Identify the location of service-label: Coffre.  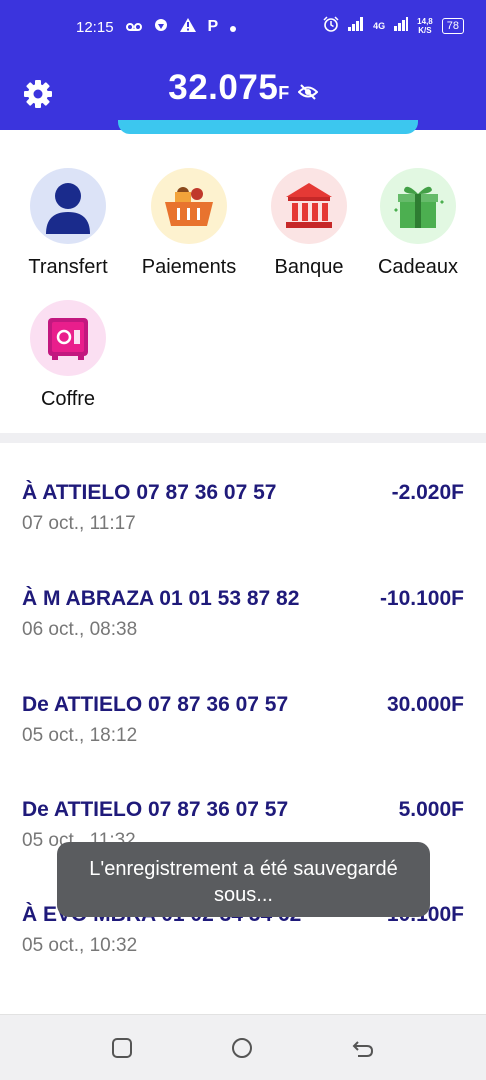
(68, 399).